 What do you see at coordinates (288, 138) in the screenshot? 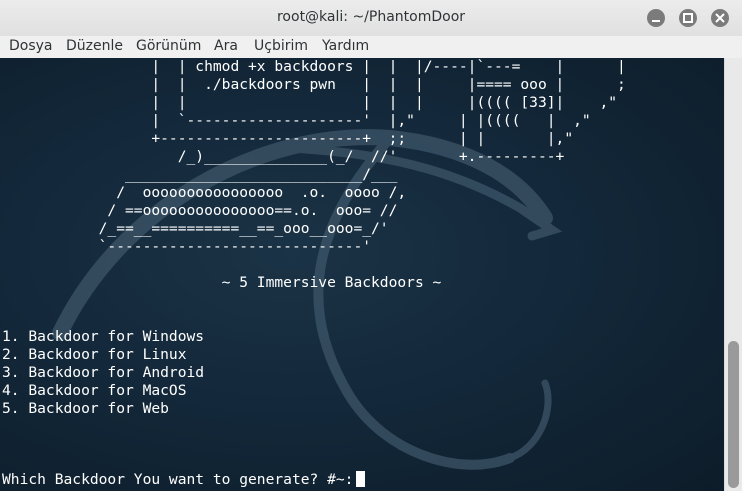
I see `banner-line: +-----------------------+ ;; | | |,"` at bounding box center [288, 138].